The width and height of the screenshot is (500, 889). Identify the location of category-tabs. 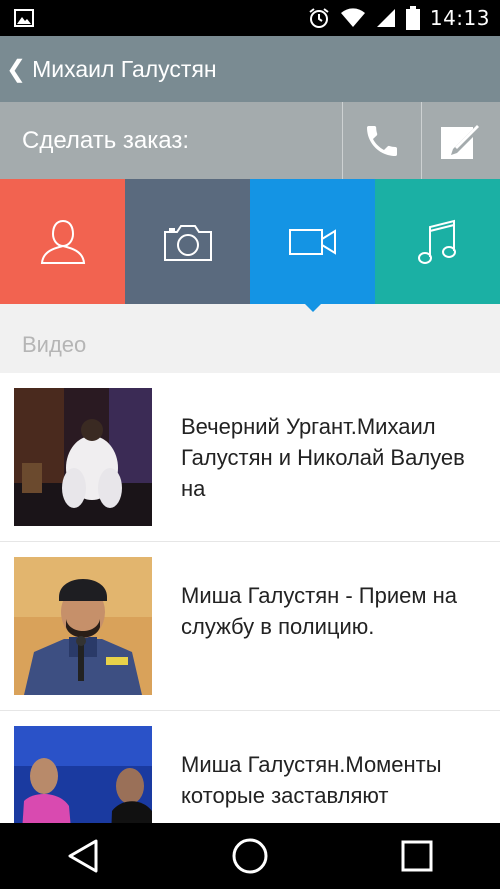
(250, 245).